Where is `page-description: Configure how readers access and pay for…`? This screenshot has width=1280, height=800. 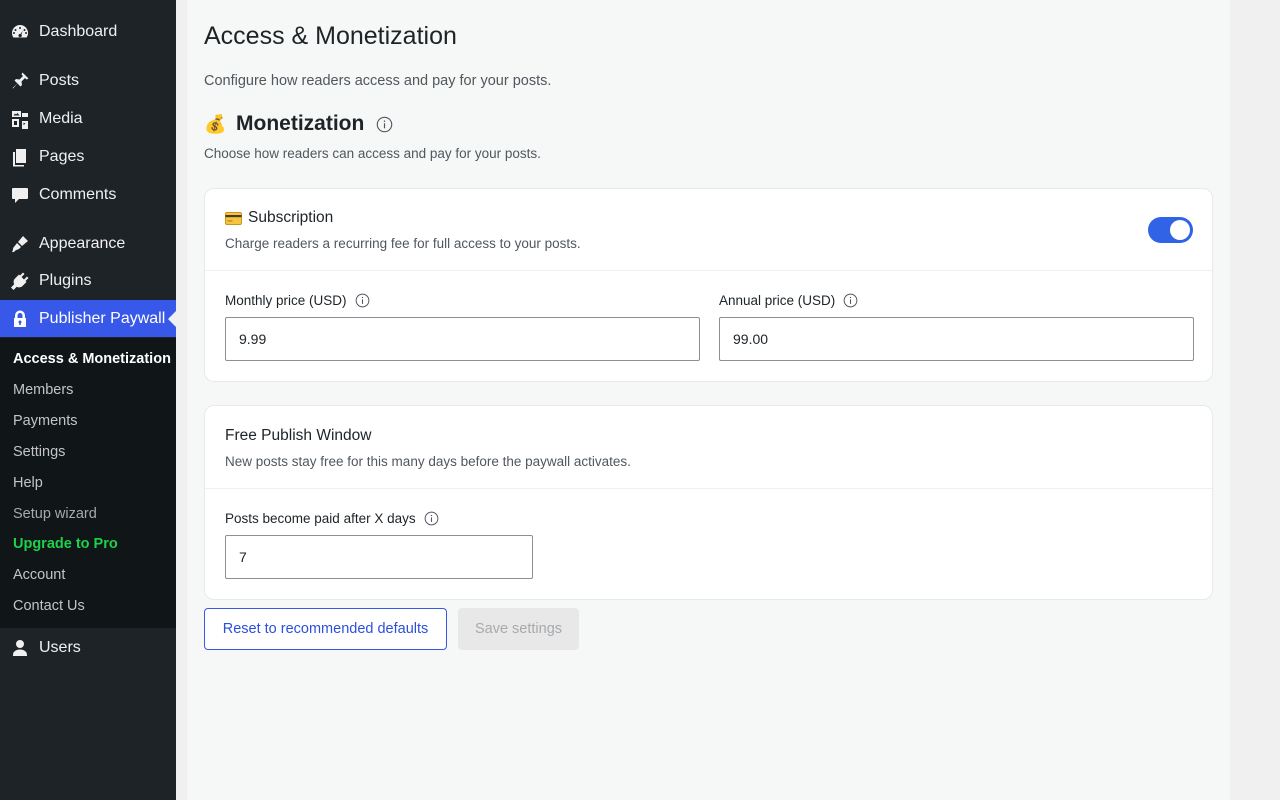
page-description: Configure how readers access and pay for… is located at coordinates (378, 81).